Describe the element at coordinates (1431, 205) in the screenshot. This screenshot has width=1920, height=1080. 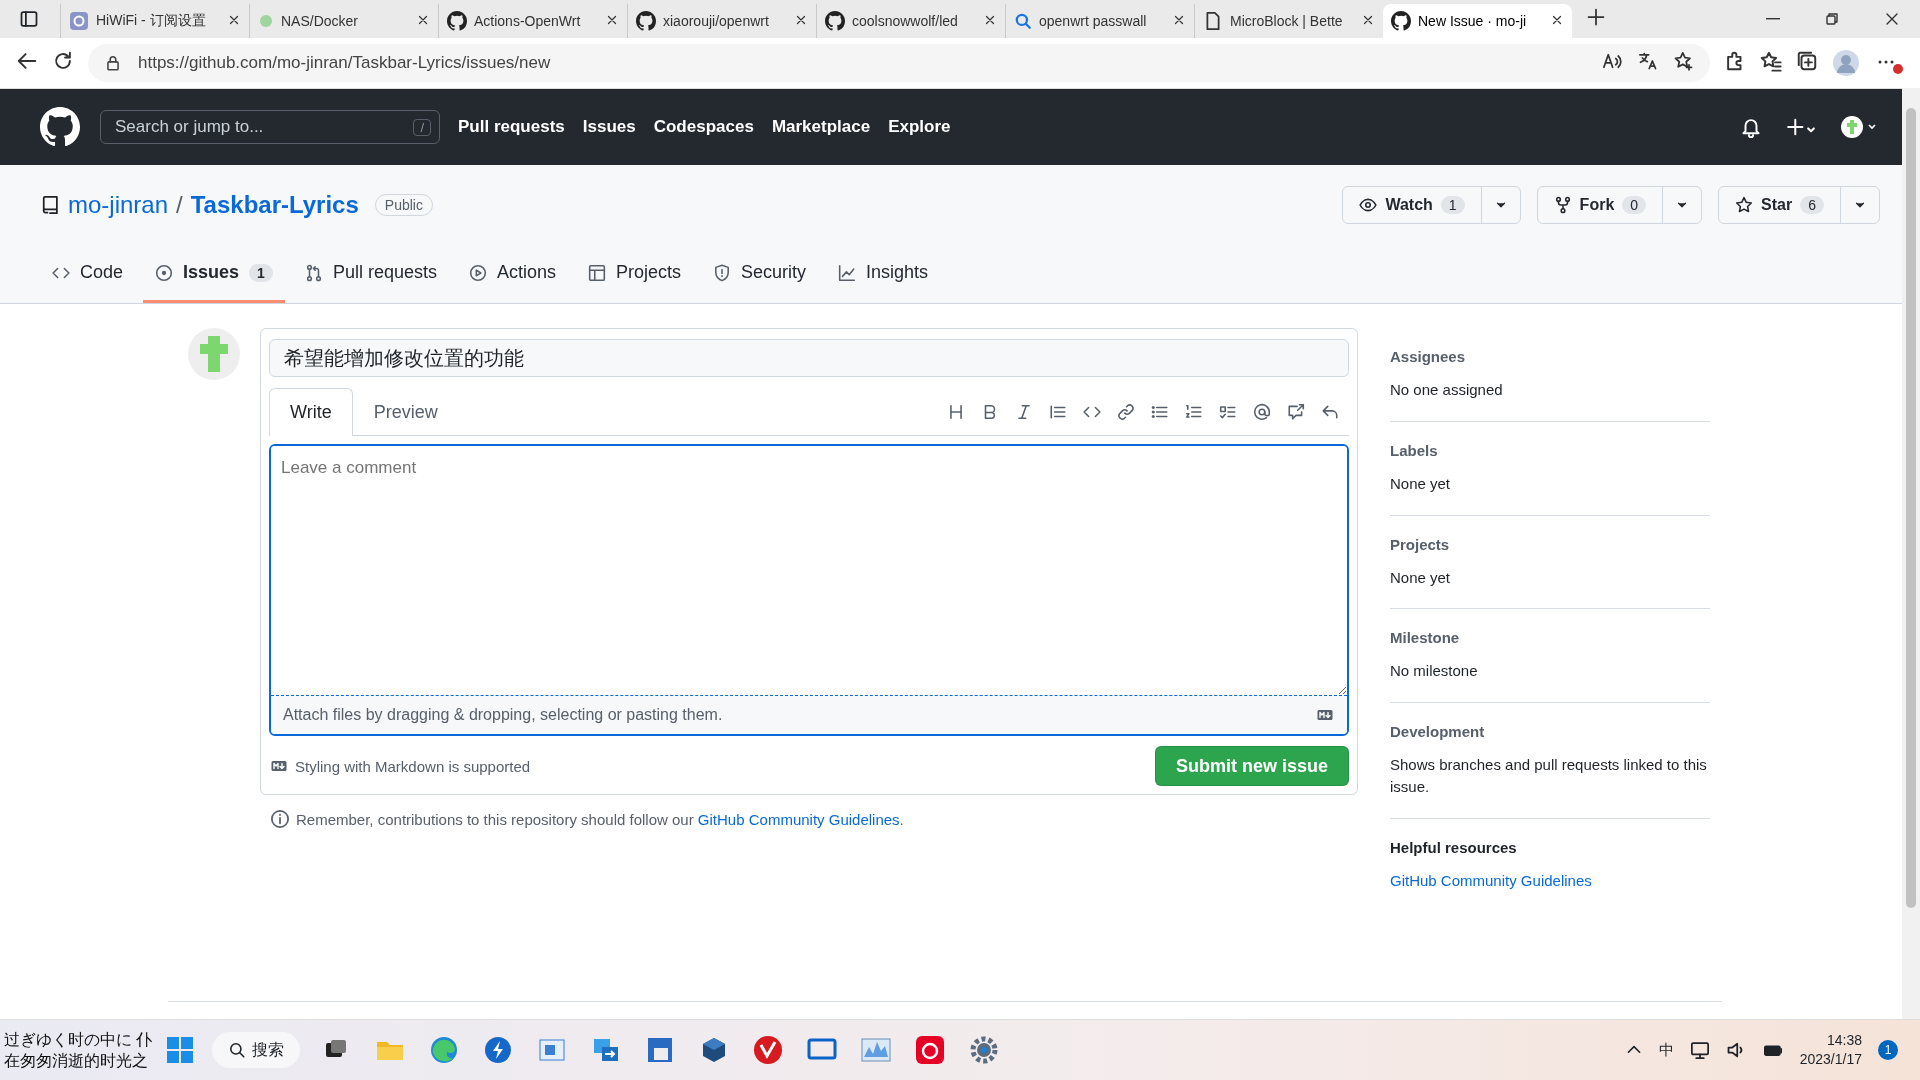
I see `repo-action-button: Watch 1` at that location.